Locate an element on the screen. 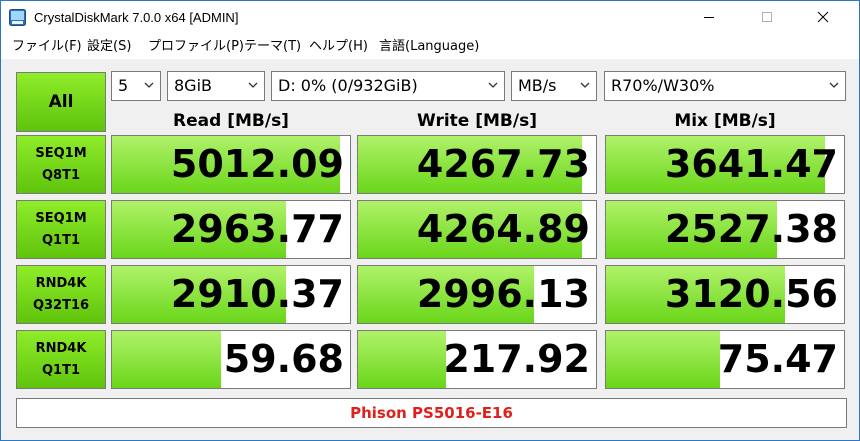 The width and height of the screenshot is (860, 441). comment-field: Phison PS5016-E16 is located at coordinates (431, 413).